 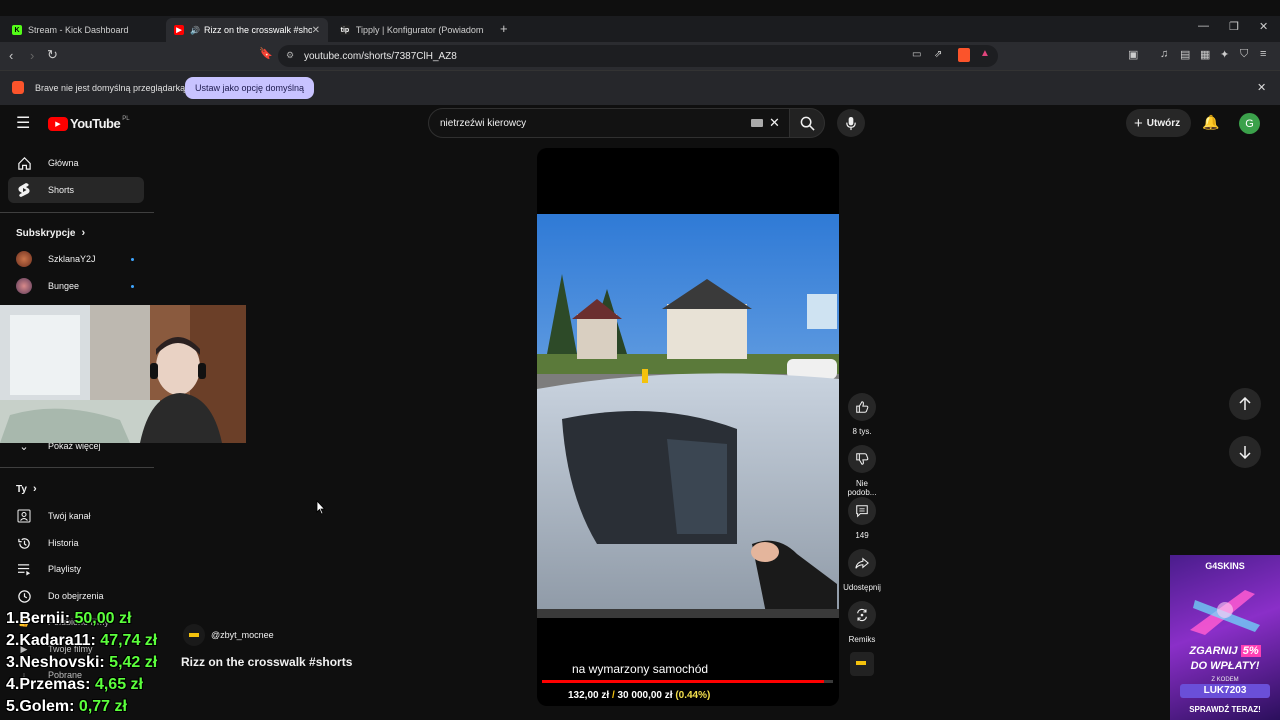 I want to click on you-title: Ty, so click(x=21, y=489).